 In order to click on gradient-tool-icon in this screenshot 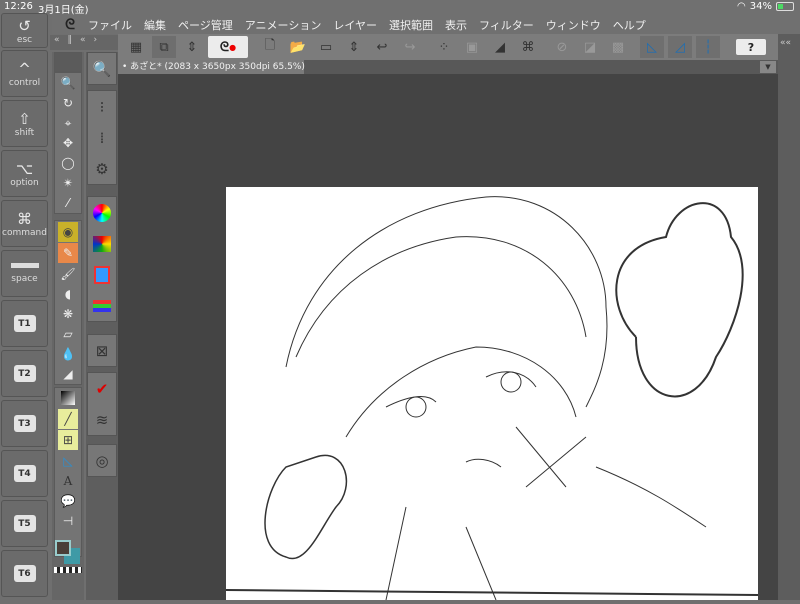, I will do `click(68, 398)`.